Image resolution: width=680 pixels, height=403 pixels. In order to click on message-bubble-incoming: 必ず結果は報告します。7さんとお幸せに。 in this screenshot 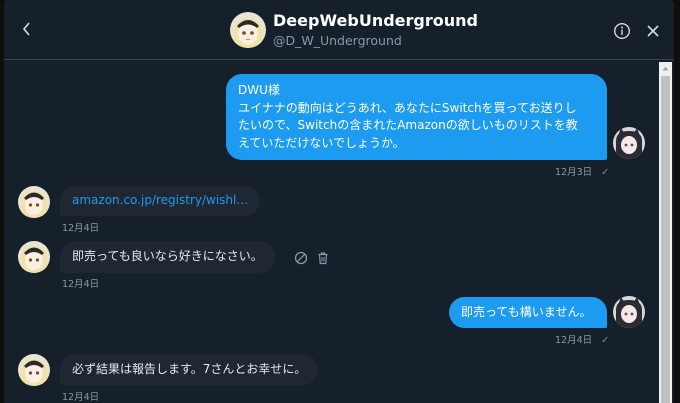, I will do `click(189, 369)`.